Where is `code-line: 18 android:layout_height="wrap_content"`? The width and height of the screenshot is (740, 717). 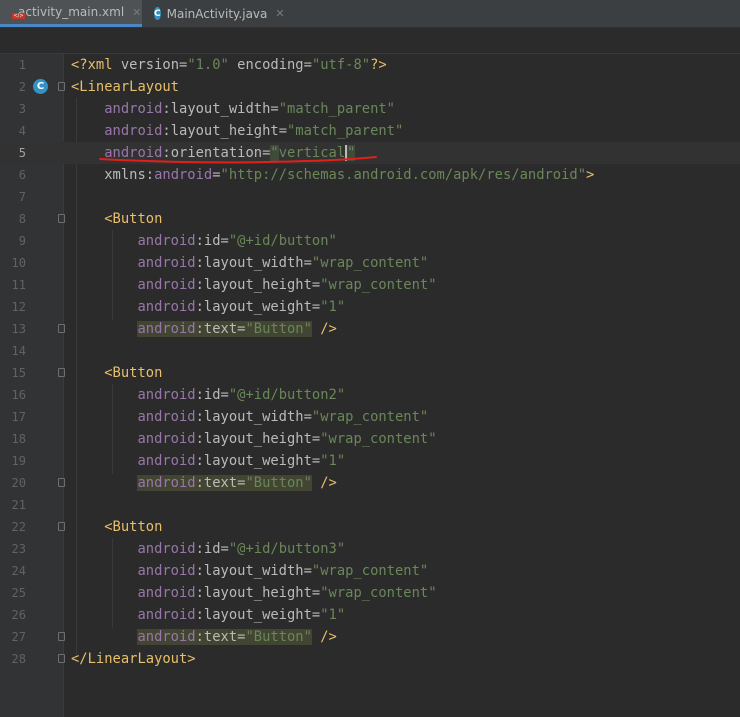 code-line: 18 android:layout_height="wrap_content" is located at coordinates (370, 439).